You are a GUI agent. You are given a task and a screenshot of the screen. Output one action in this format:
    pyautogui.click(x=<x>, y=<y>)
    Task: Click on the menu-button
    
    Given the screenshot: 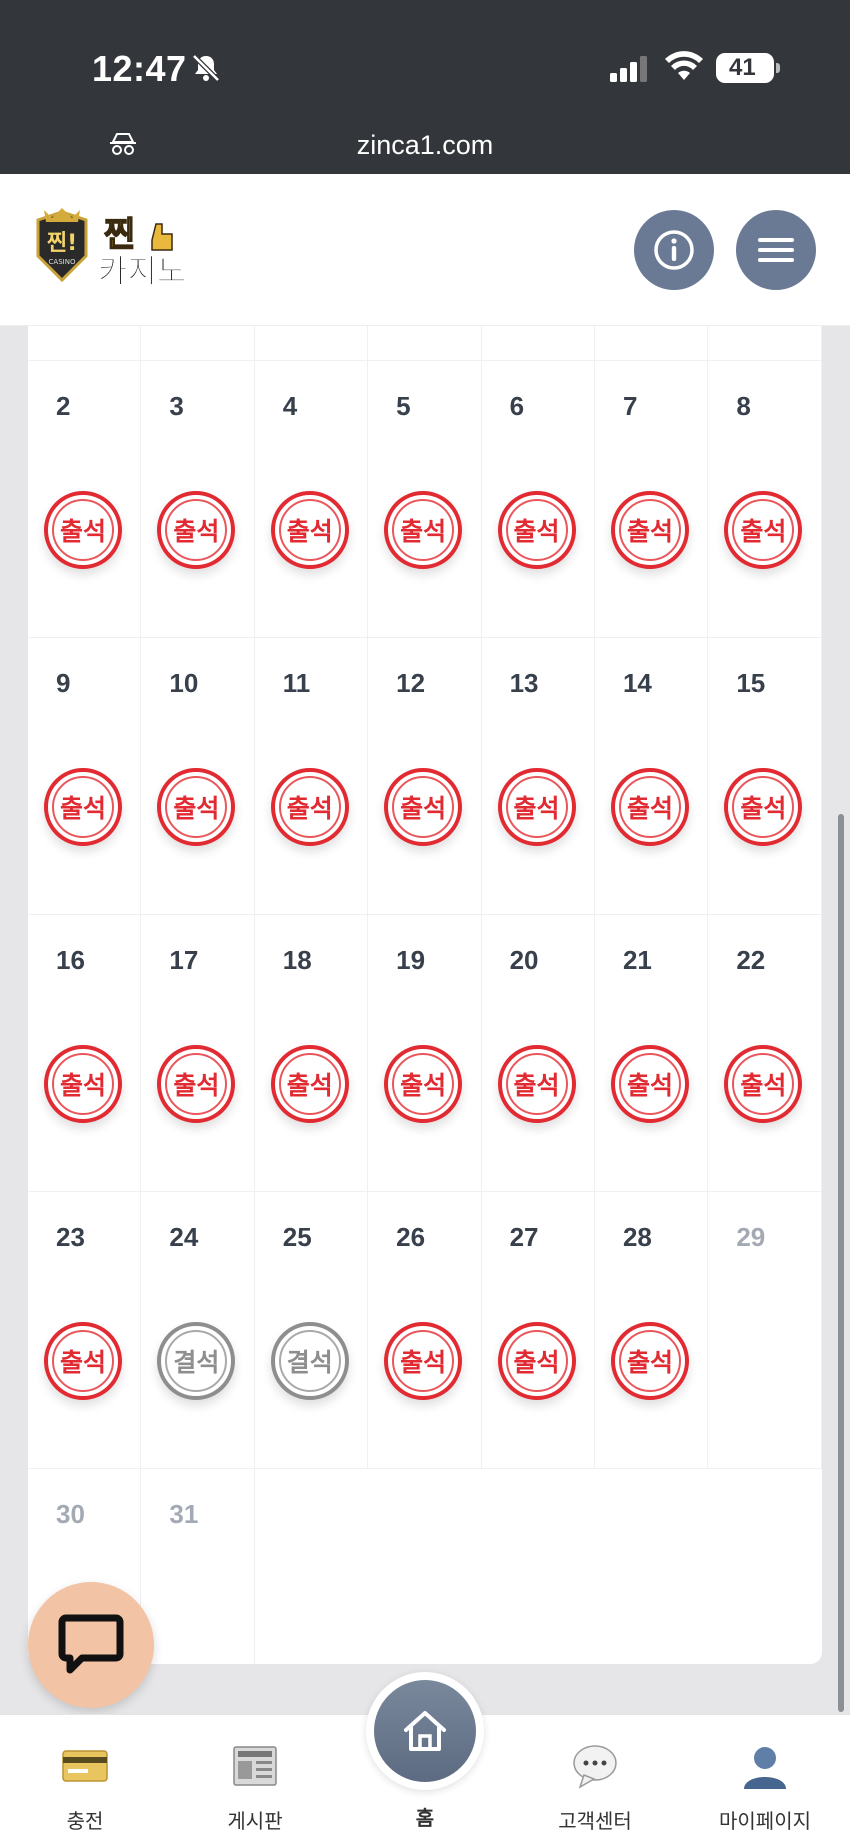 What is the action you would take?
    pyautogui.click(x=776, y=250)
    